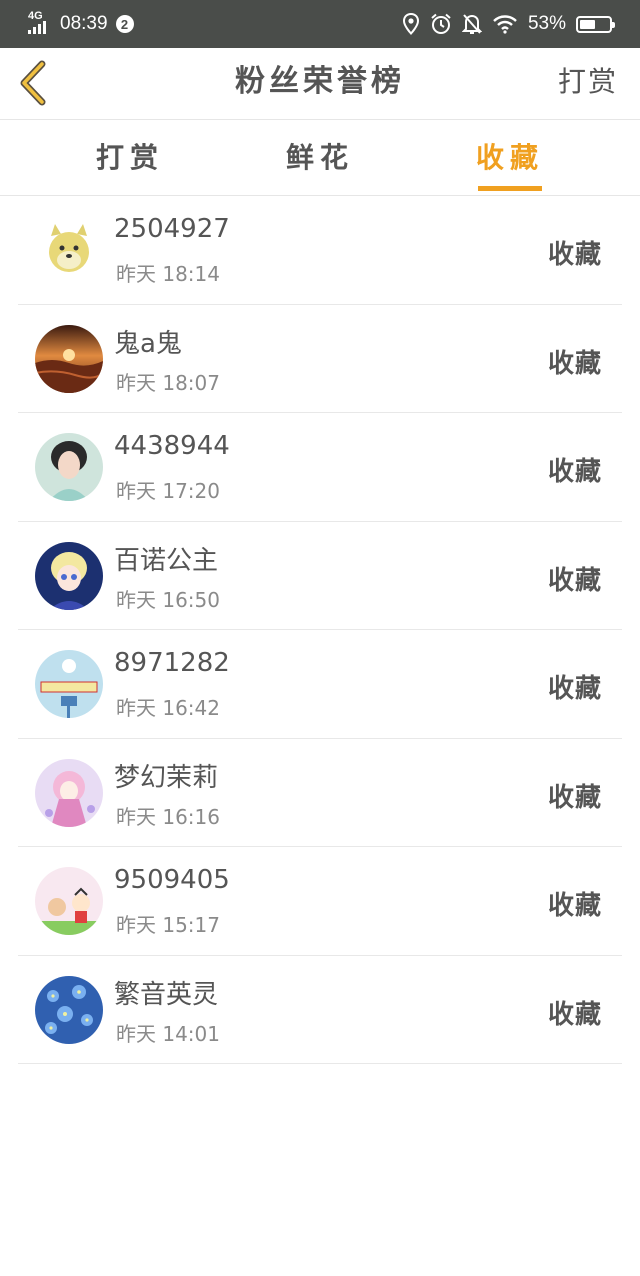 This screenshot has width=640, height=1276. Describe the element at coordinates (69, 684) in the screenshot. I see `snowman-sign-avatar` at that location.